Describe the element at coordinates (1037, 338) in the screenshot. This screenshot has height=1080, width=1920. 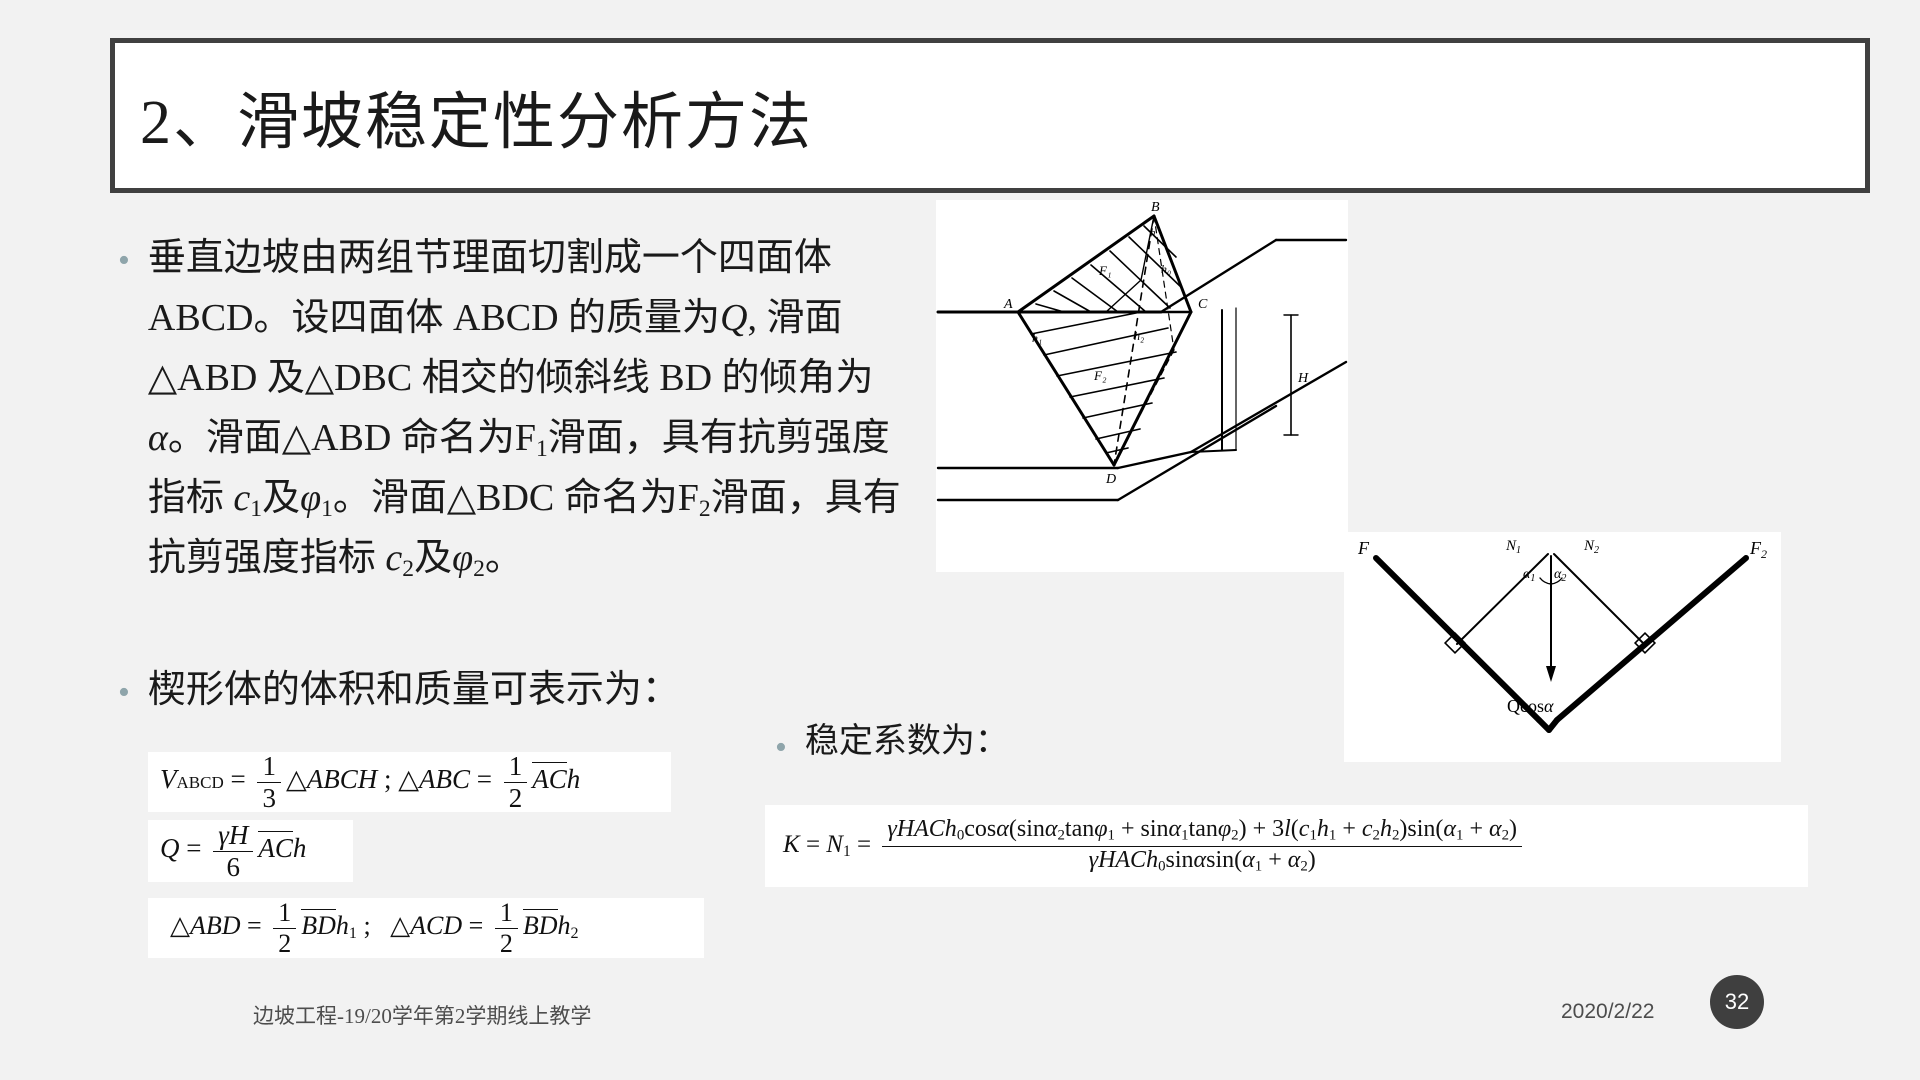
I see `figure-label-h1: h₁` at that location.